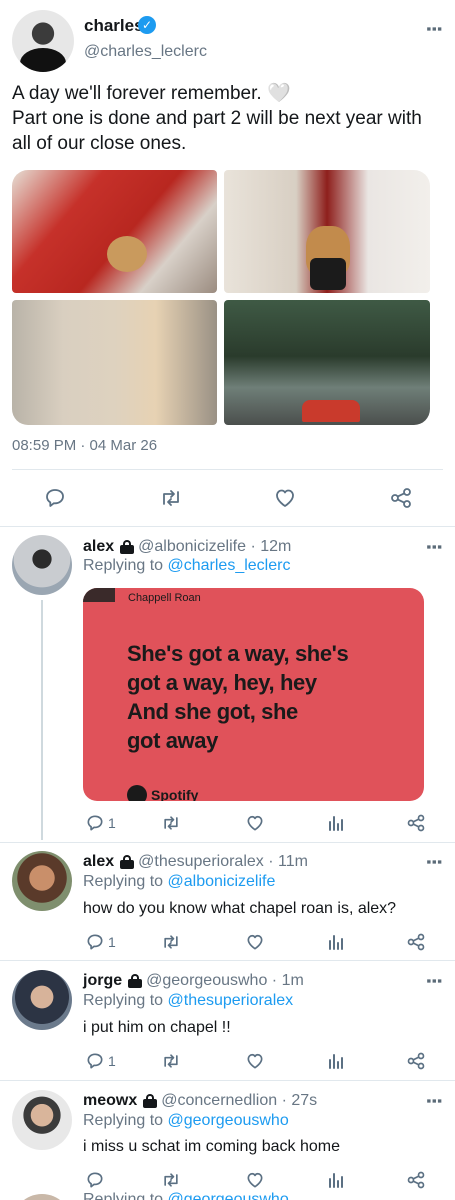 This screenshot has height=1200, width=455. What do you see at coordinates (227, 498) in the screenshot?
I see `main-tweet-actions` at bounding box center [227, 498].